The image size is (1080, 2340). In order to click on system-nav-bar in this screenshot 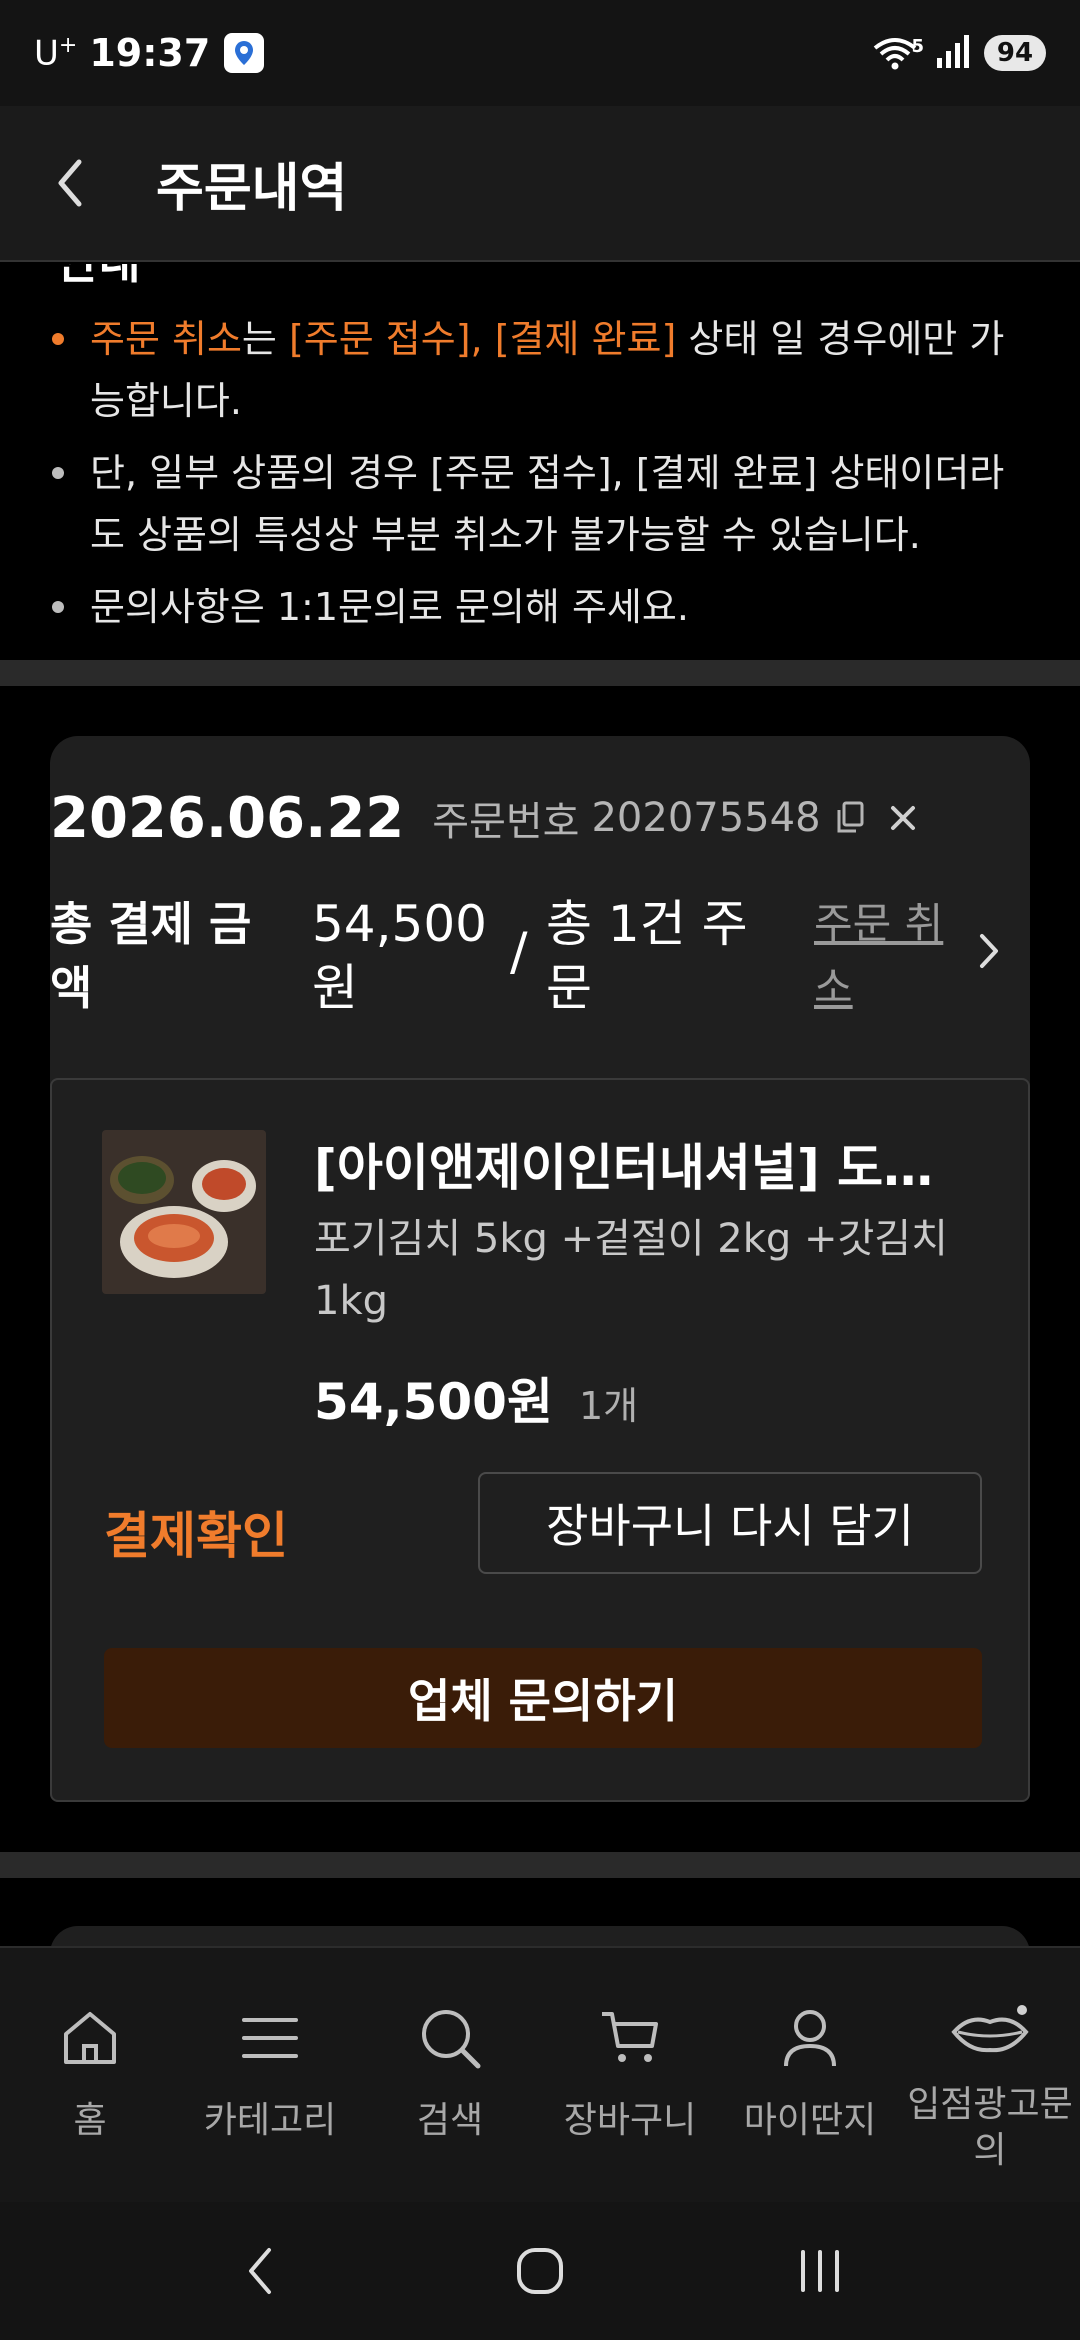, I will do `click(540, 2271)`.